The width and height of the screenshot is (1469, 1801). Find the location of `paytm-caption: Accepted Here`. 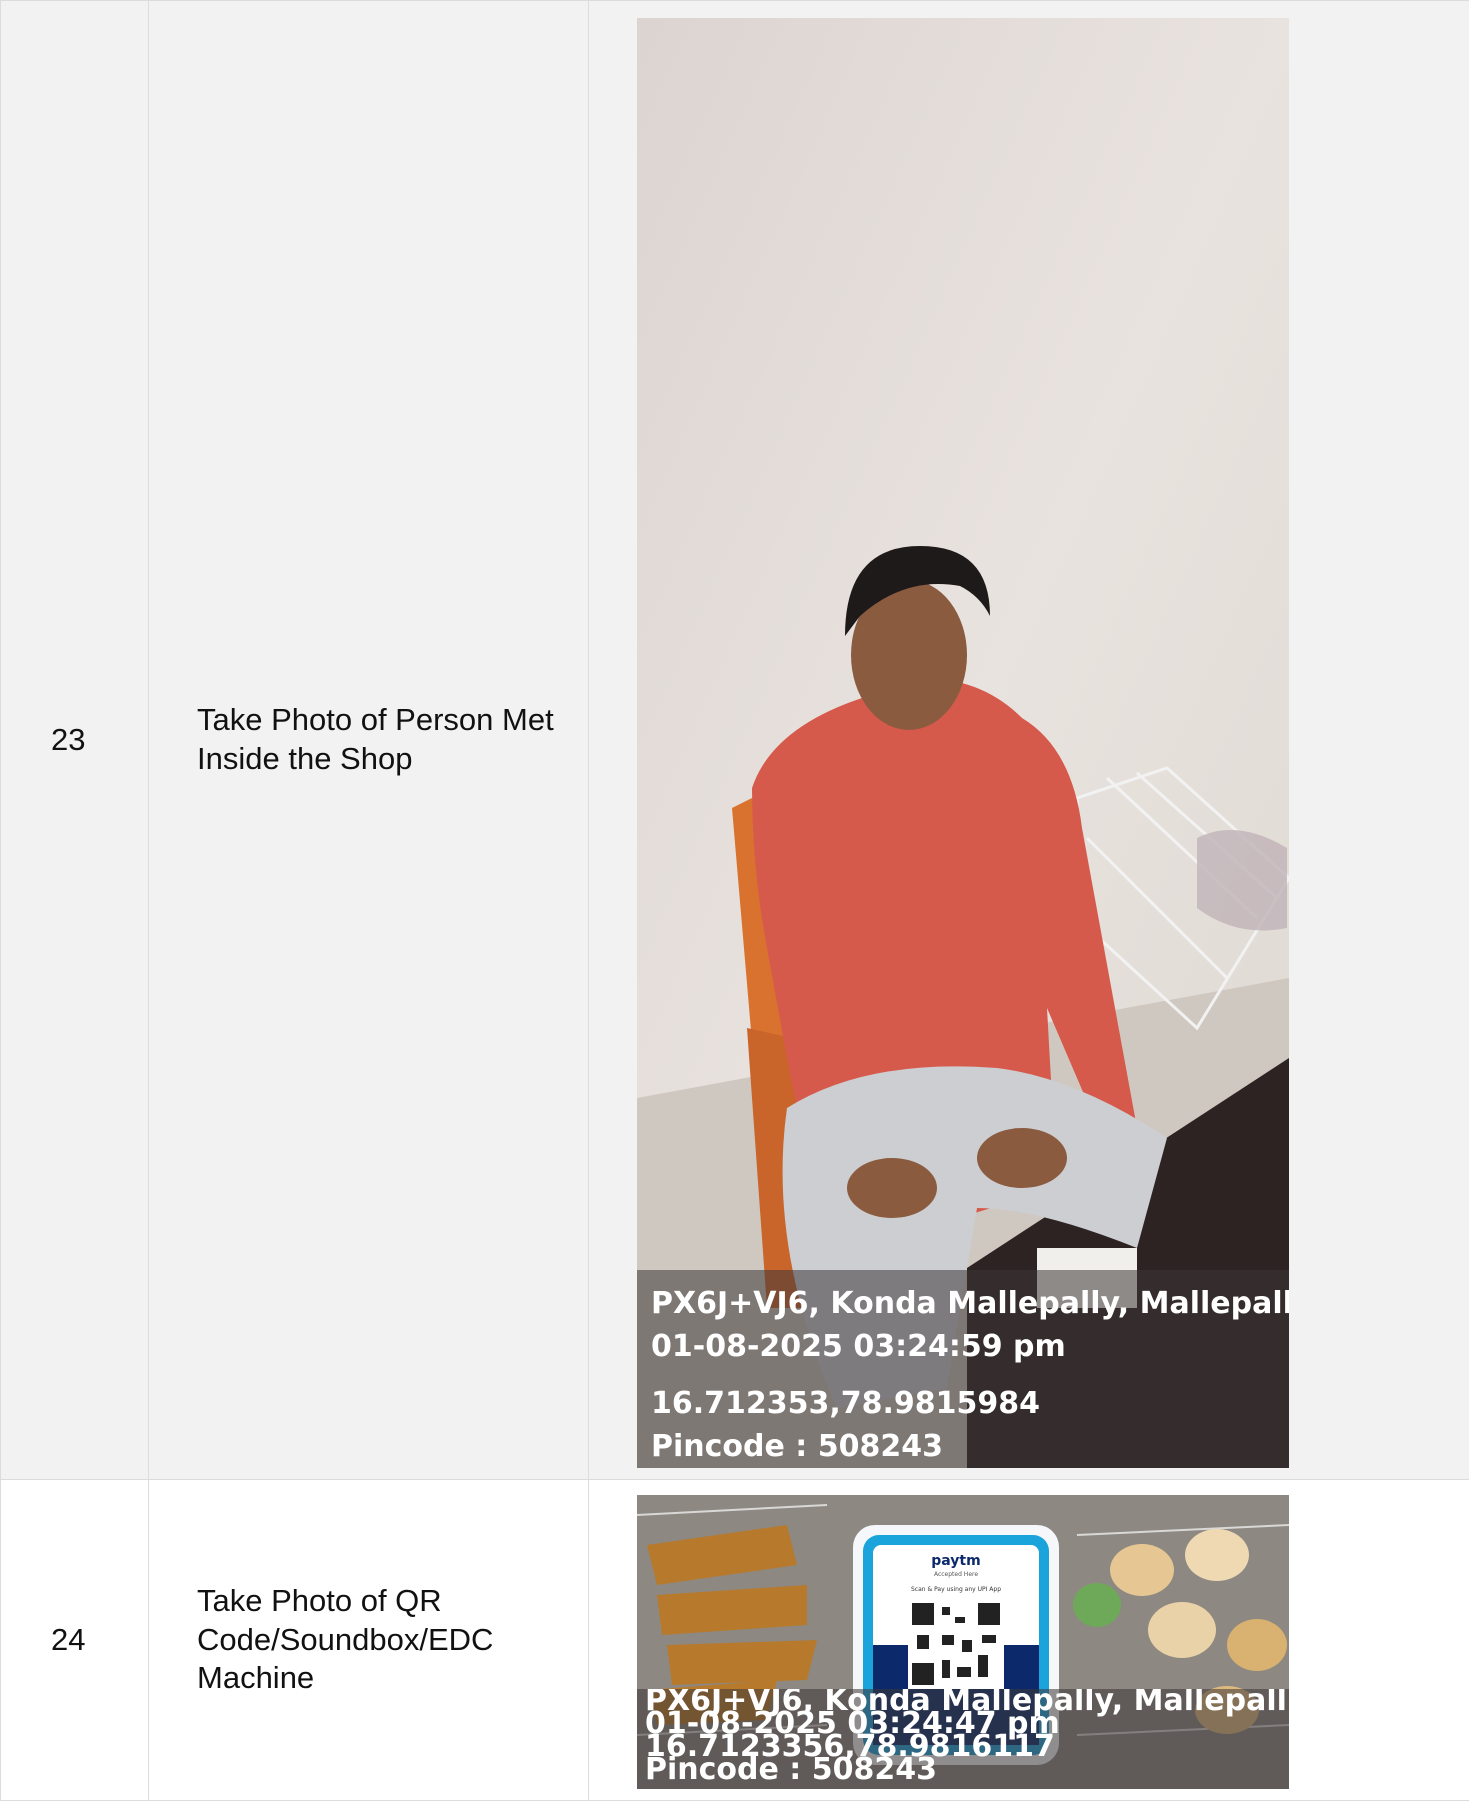

paytm-caption: Accepted Here is located at coordinates (956, 1574).